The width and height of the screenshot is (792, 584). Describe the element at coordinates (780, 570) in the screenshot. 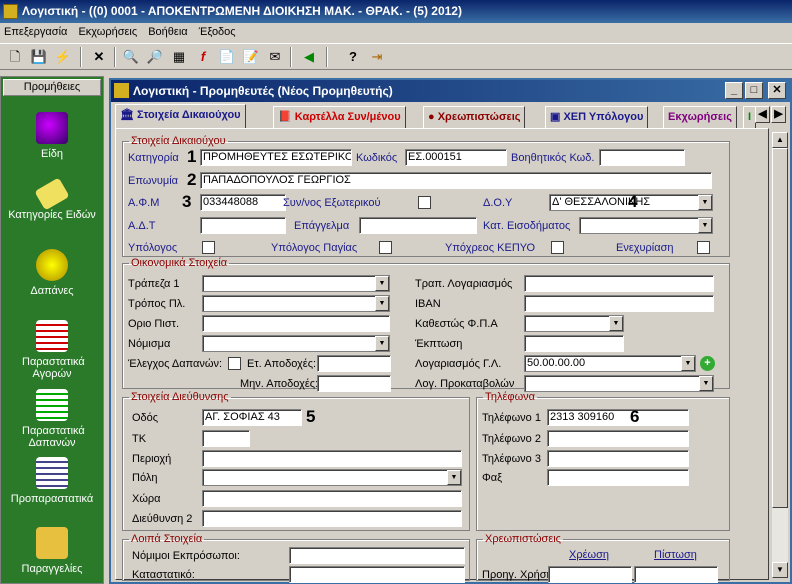

I see `scroll-down-icon: ▼` at that location.